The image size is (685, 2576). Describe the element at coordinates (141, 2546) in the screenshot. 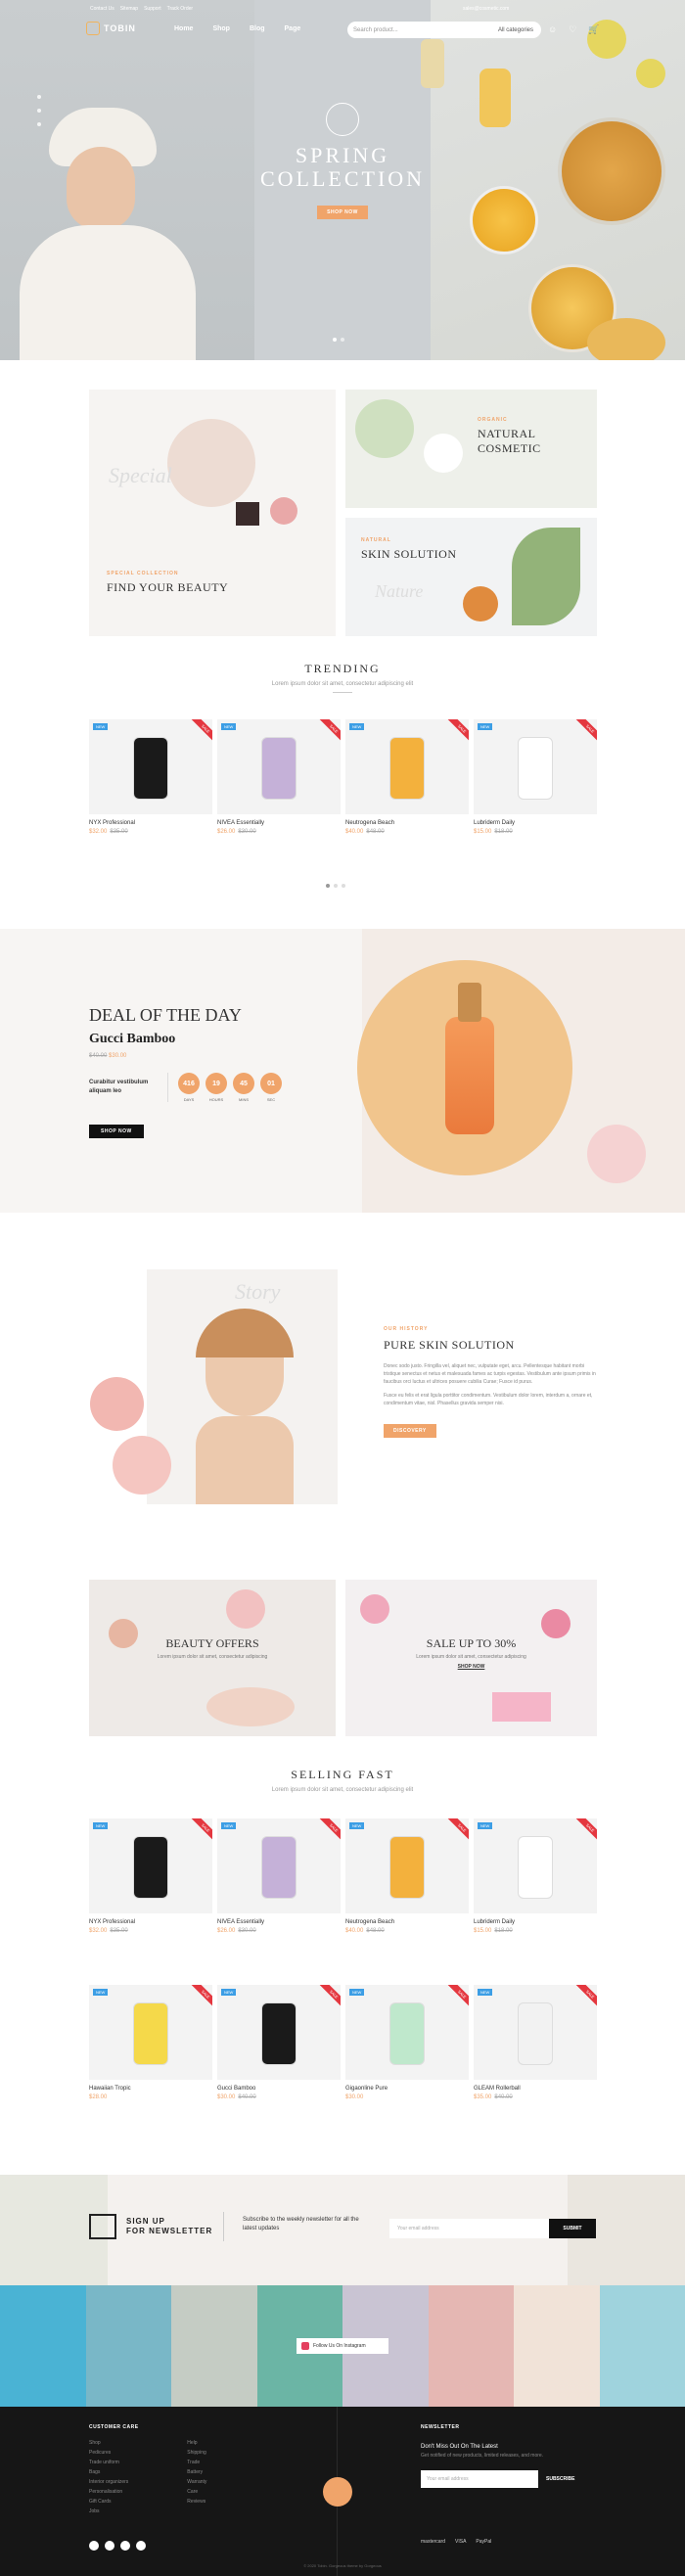

I see `instagram-icon` at that location.